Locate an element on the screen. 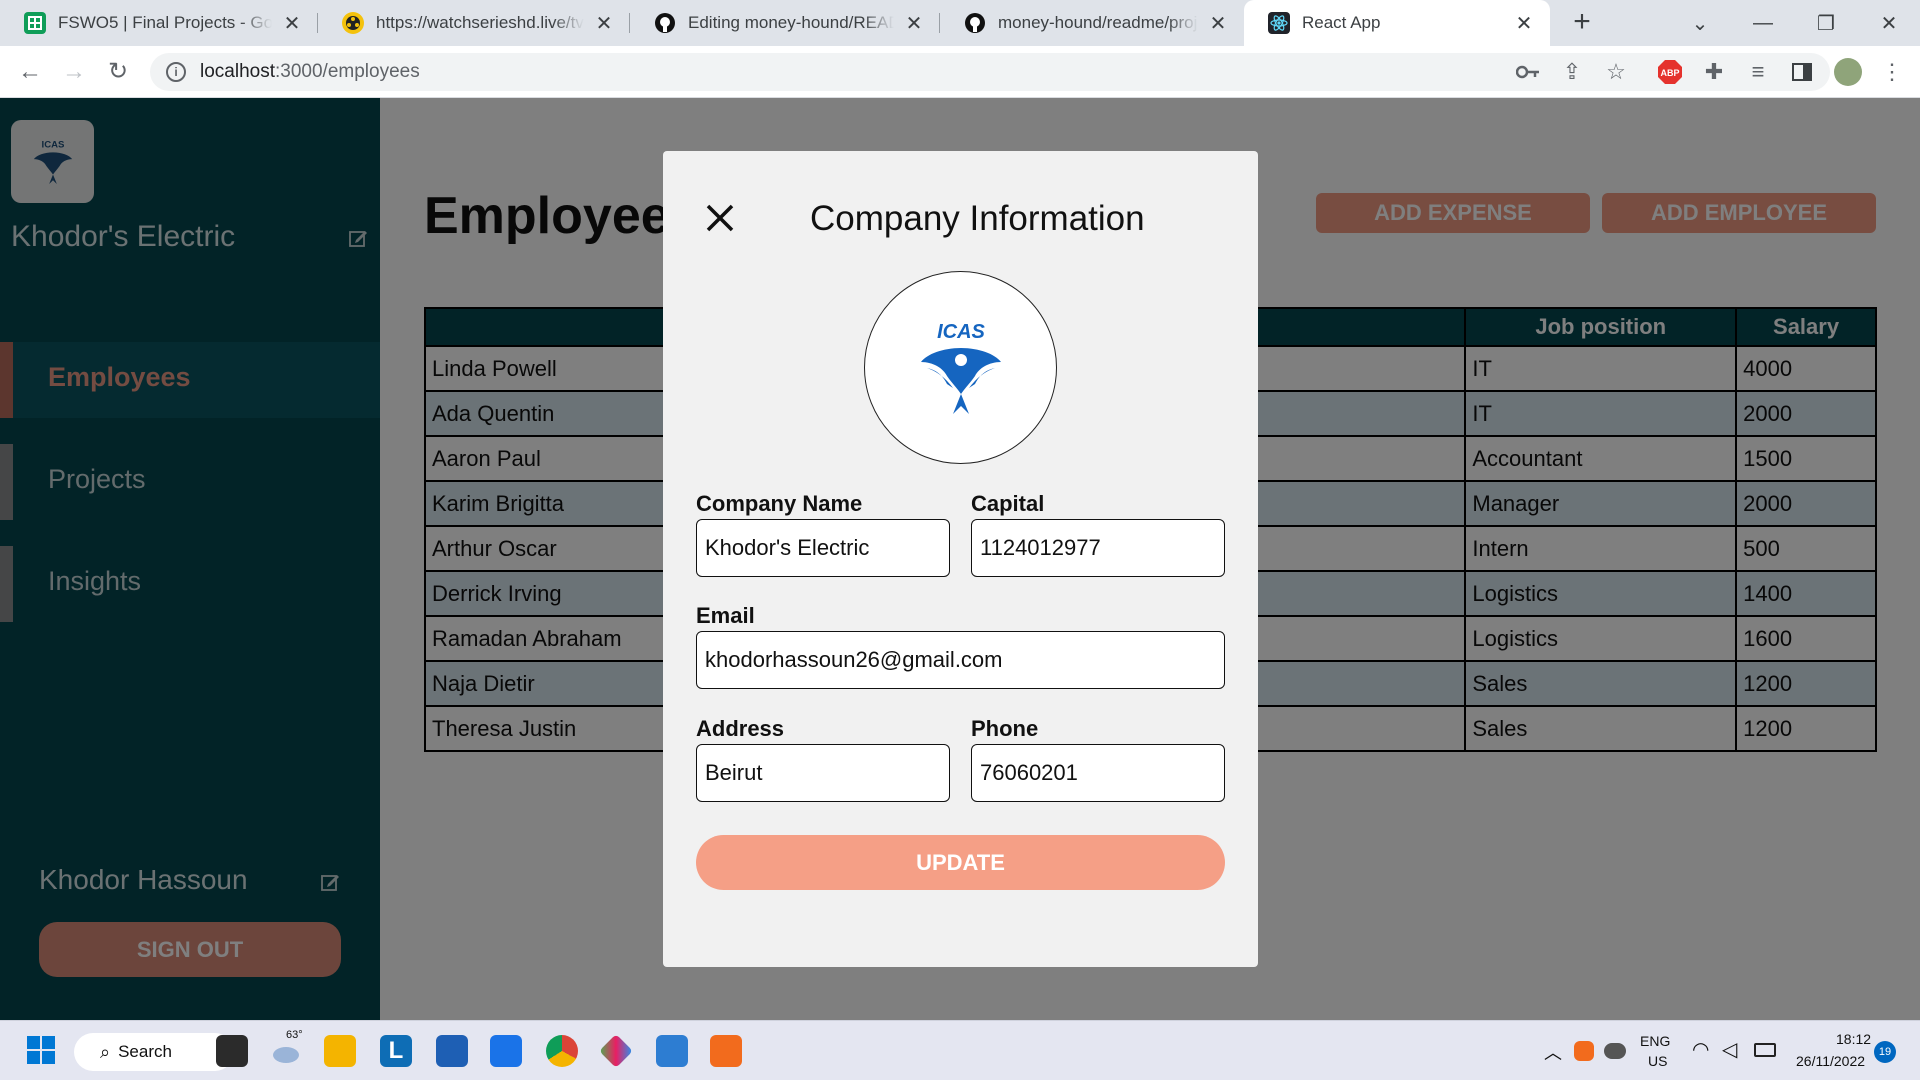 The image size is (1920, 1080). adblock-icon: ABP is located at coordinates (1670, 72).